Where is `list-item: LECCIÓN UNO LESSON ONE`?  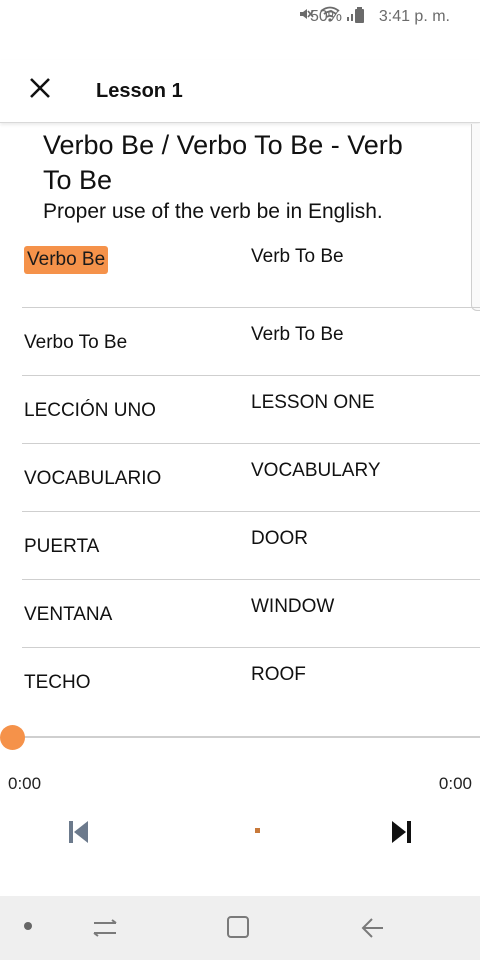
list-item: LECCIÓN UNO LESSON ONE is located at coordinates (251, 410).